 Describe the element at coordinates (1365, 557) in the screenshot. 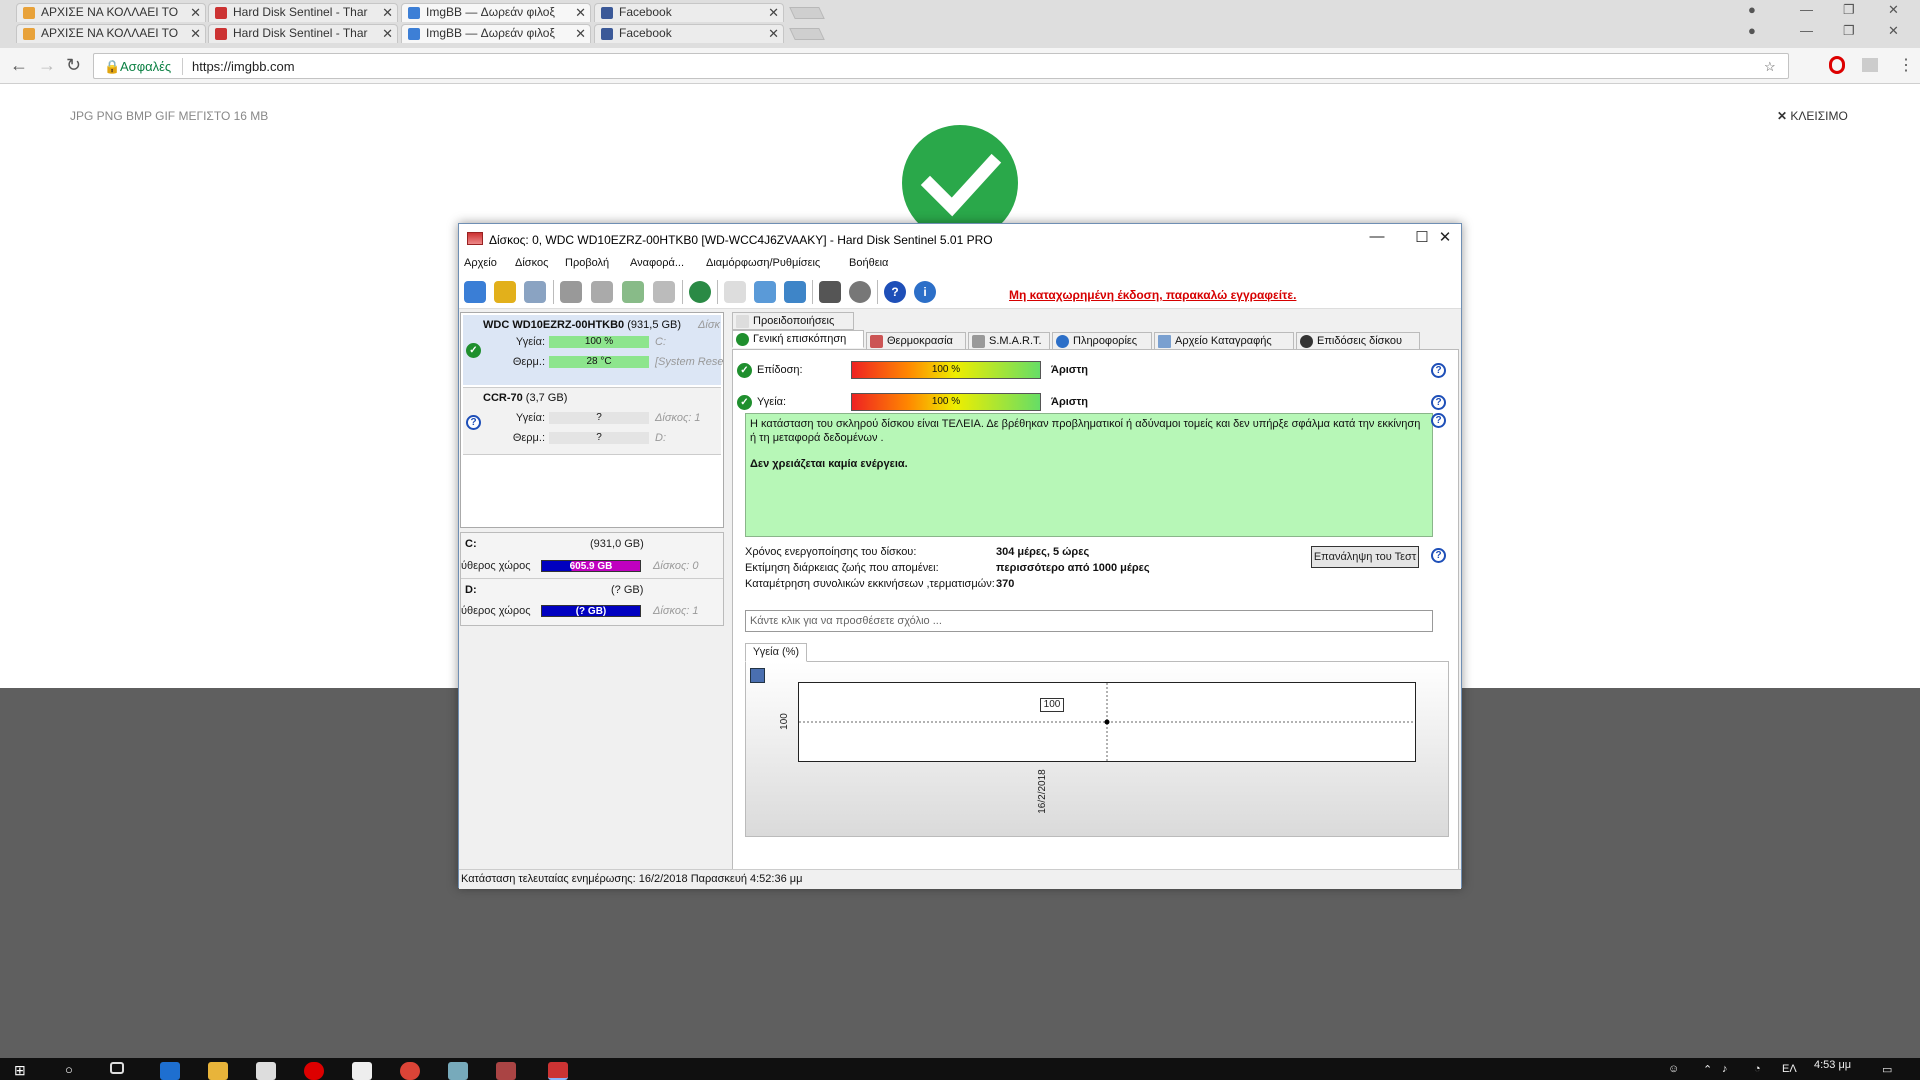

I see `retest-button: Επανάληψη του Τεστ` at that location.